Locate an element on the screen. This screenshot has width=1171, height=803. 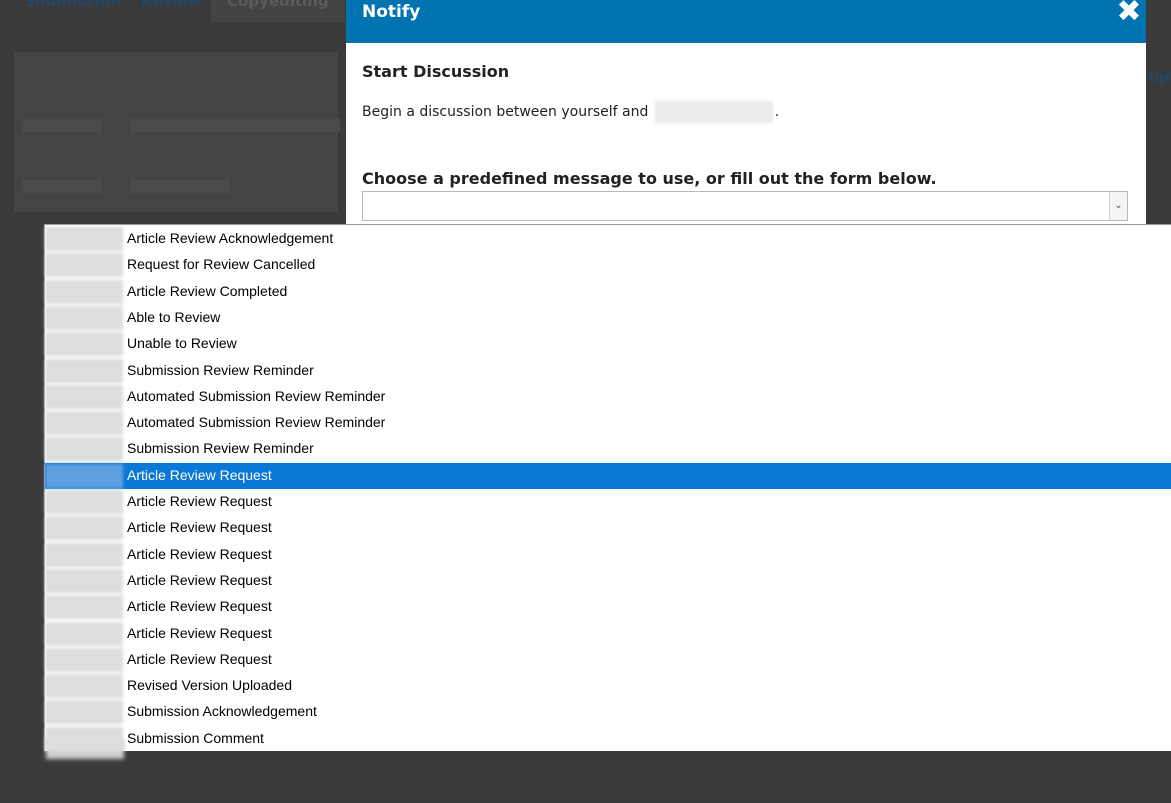
dropdown-option-label: Unable to Review is located at coordinates (182, 343).